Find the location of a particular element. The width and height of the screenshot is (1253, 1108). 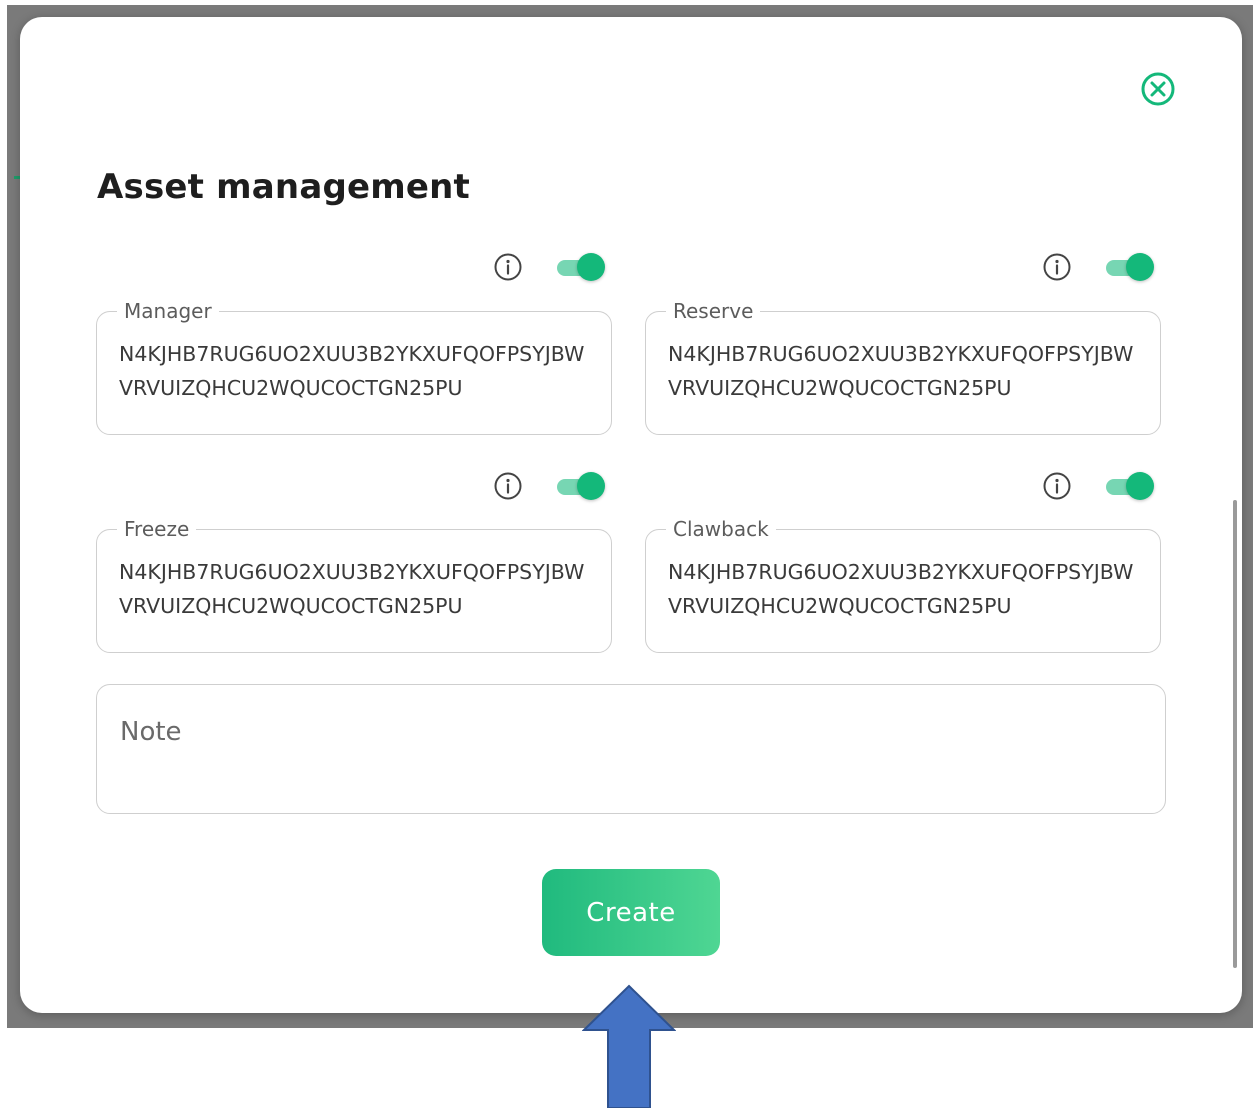

note-input is located at coordinates (631, 749).